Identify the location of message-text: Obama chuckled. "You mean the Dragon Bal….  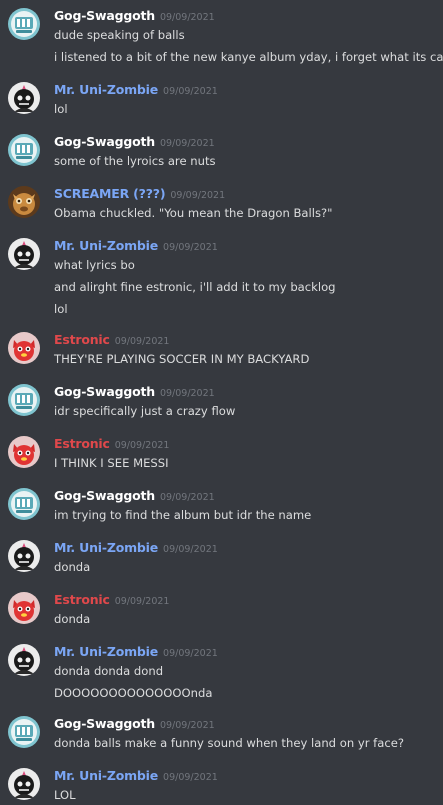
(193, 213).